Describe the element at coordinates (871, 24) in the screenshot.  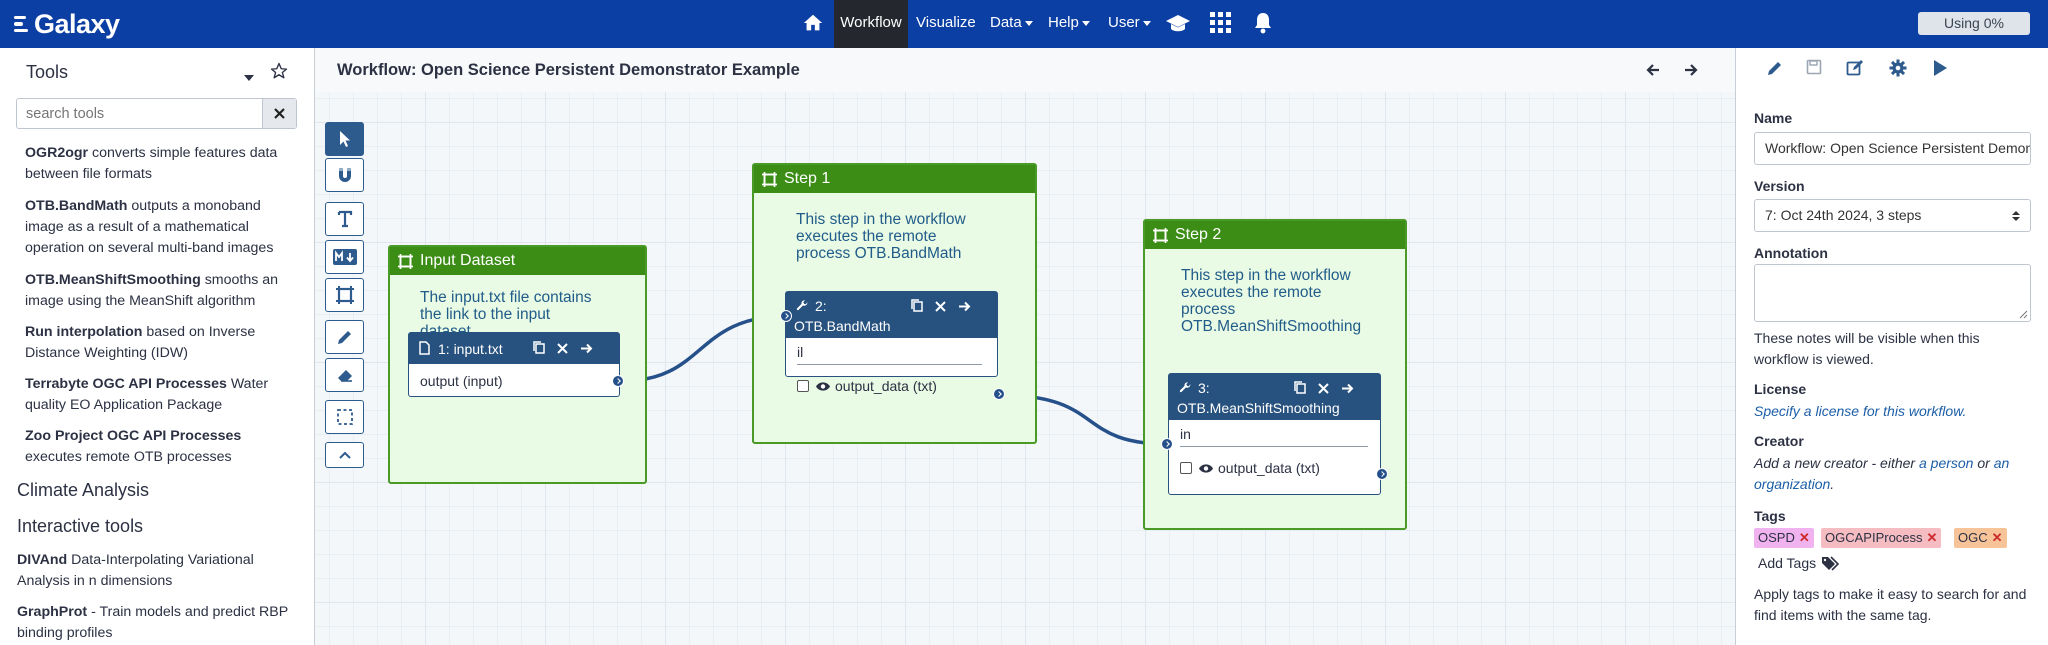
I see `nav-workflow: Workflow` at that location.